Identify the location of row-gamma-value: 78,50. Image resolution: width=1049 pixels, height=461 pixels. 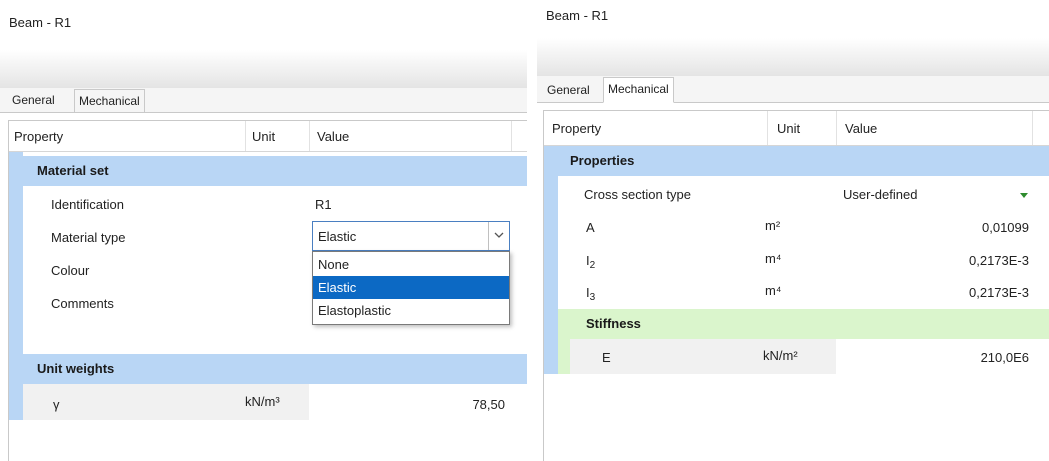
(407, 404).